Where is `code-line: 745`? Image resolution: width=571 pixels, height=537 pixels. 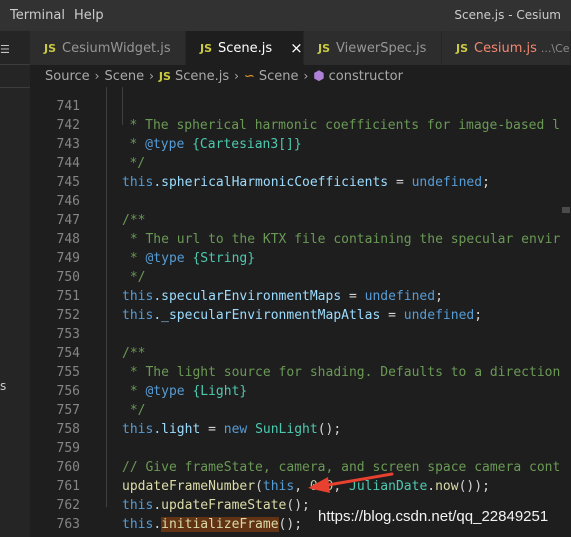 code-line: 745 is located at coordinates (300, 172).